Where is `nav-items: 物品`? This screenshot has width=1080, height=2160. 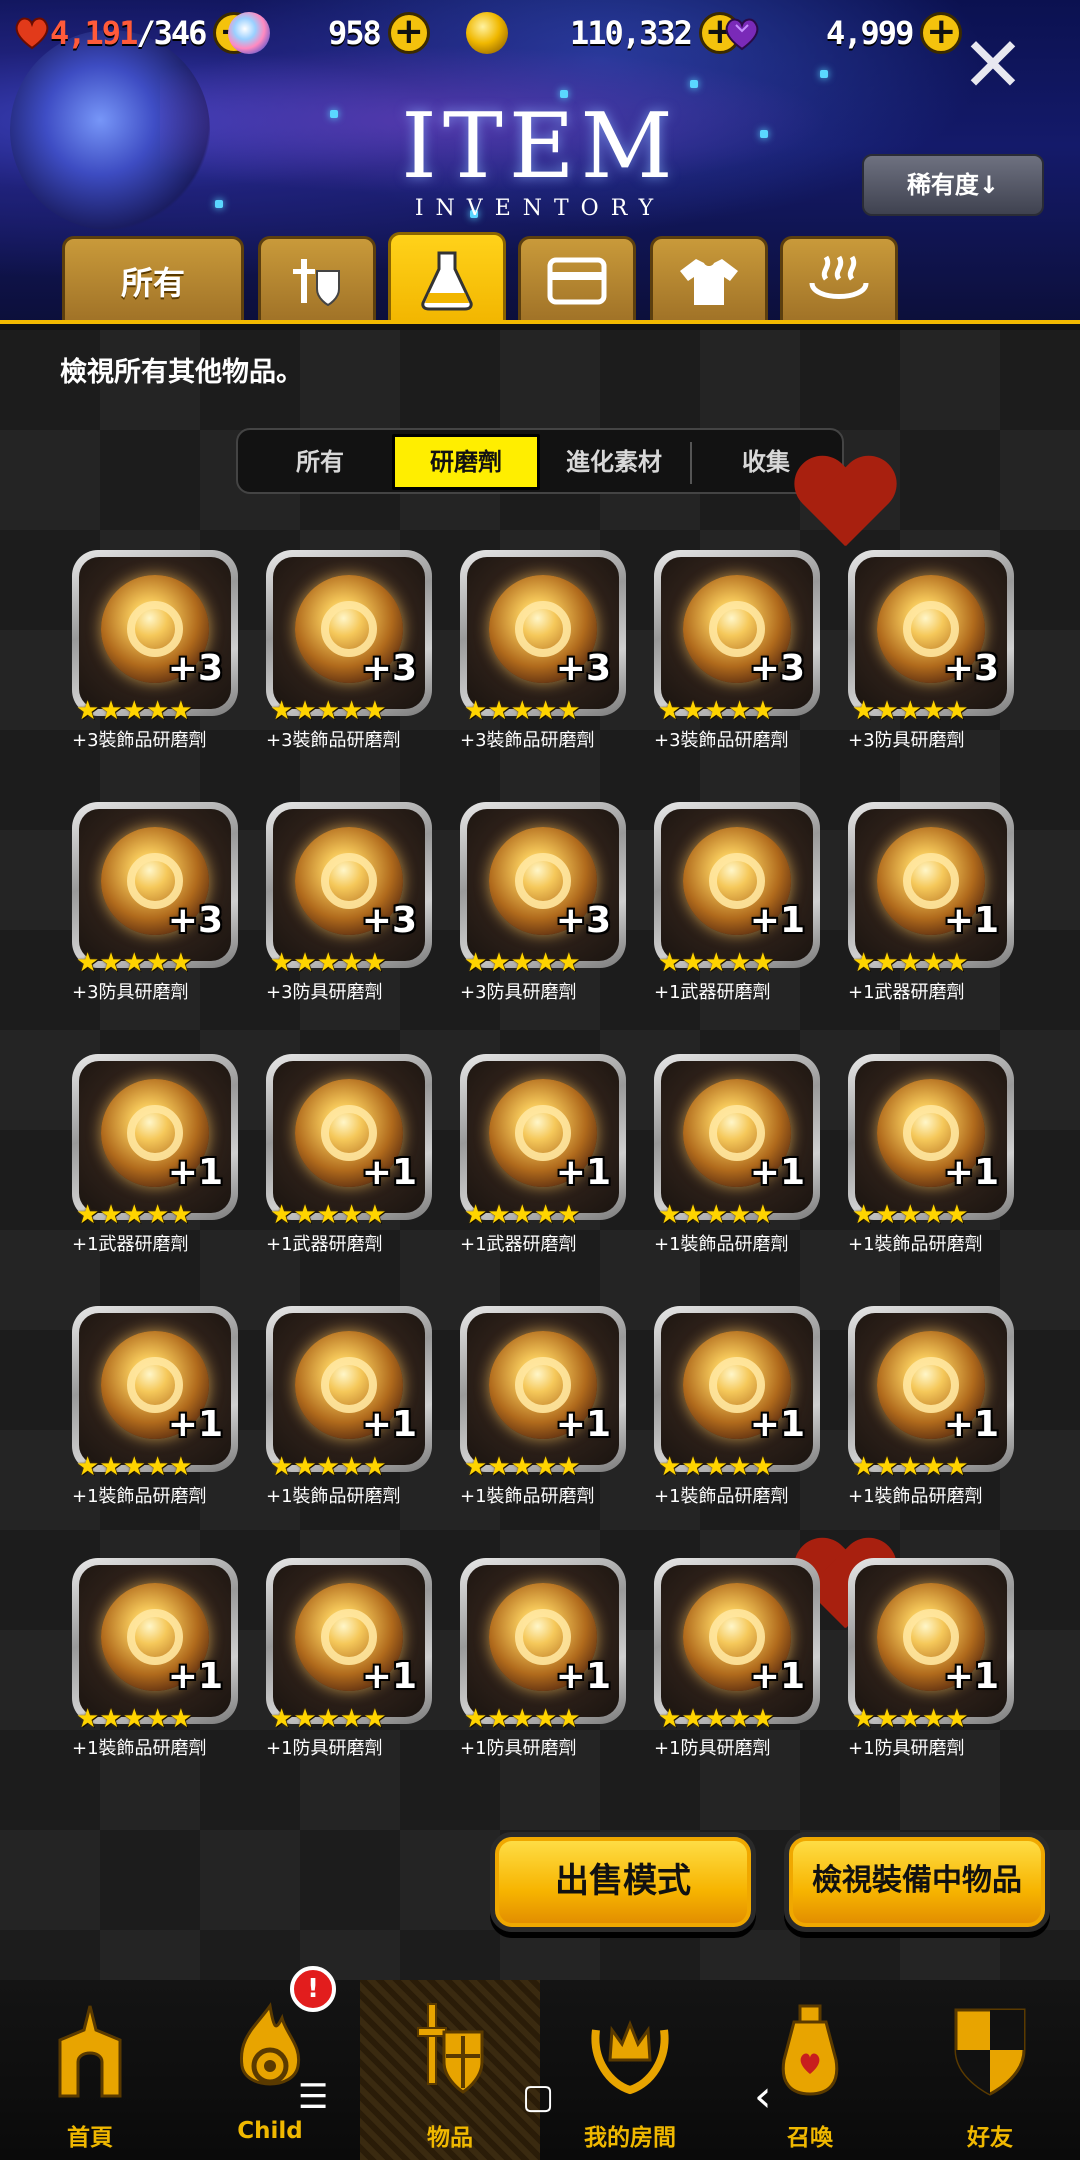 nav-items: 物品 is located at coordinates (450, 2070).